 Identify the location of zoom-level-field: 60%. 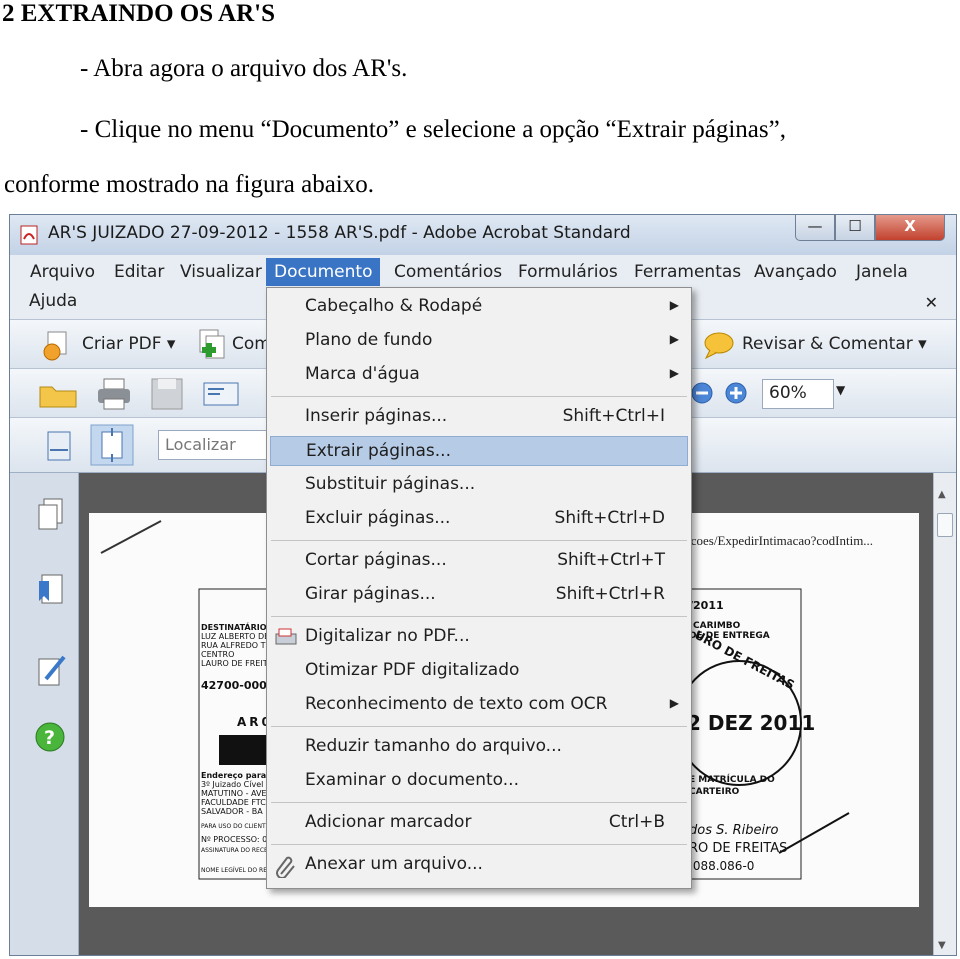
(798, 394).